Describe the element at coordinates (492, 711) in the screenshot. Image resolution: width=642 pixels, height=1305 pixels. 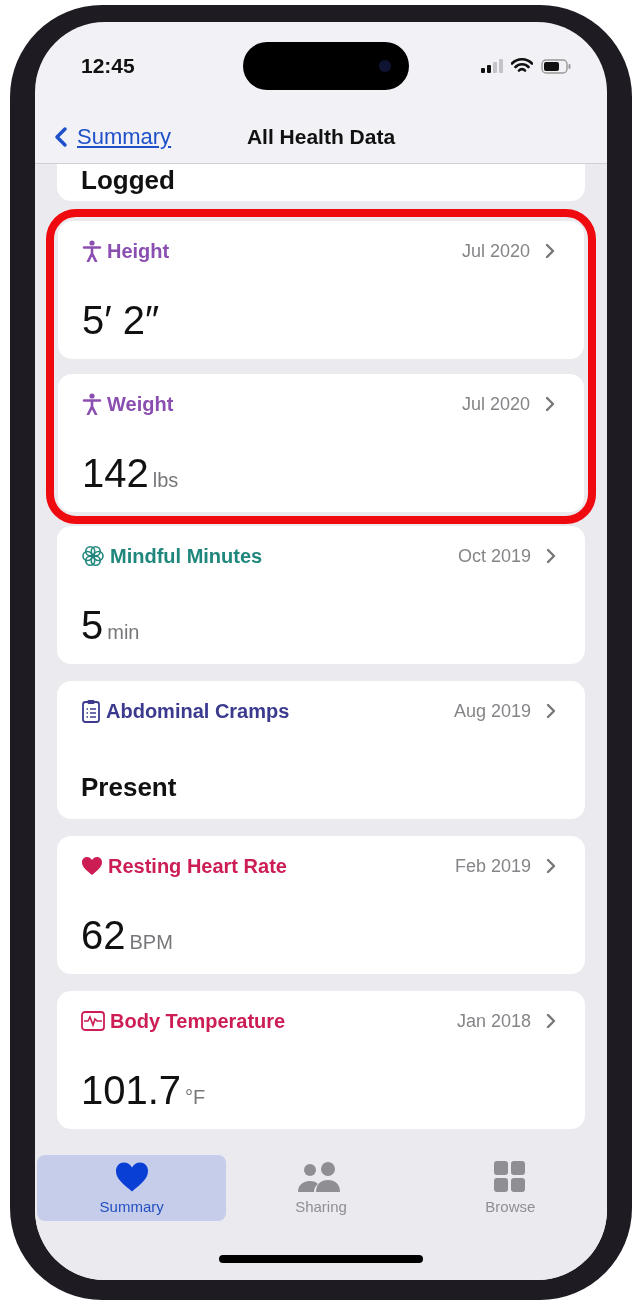
I see `record-date: Aug 2019` at that location.